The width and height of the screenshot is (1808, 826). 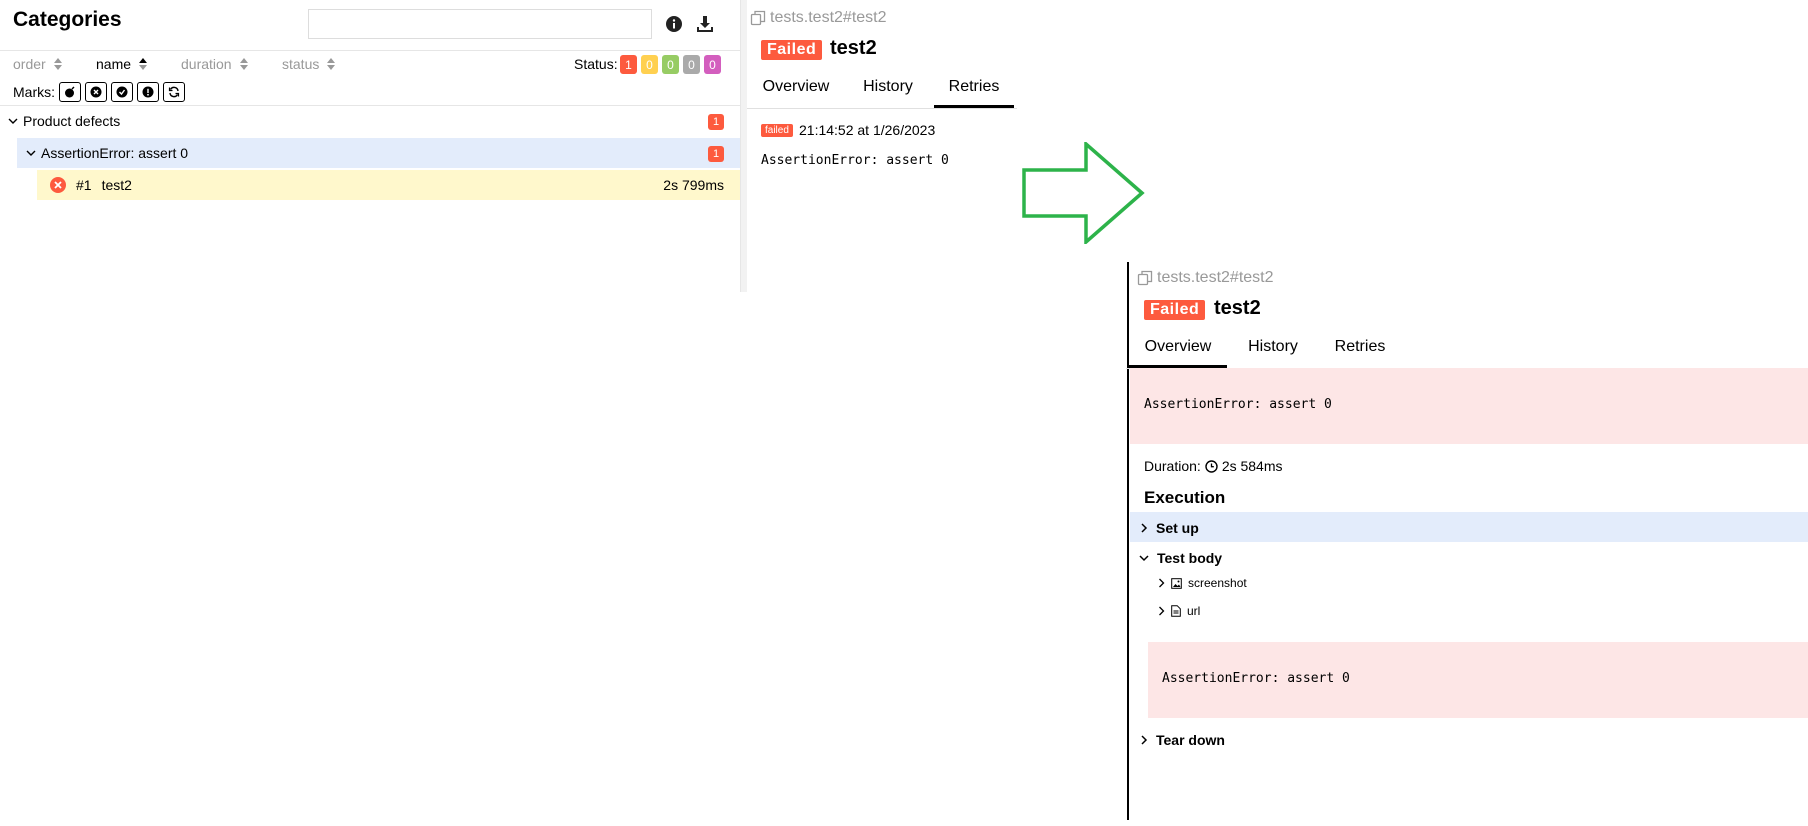 What do you see at coordinates (1469, 406) in the screenshot?
I see `error-message-block: AssertionError: assert 0` at bounding box center [1469, 406].